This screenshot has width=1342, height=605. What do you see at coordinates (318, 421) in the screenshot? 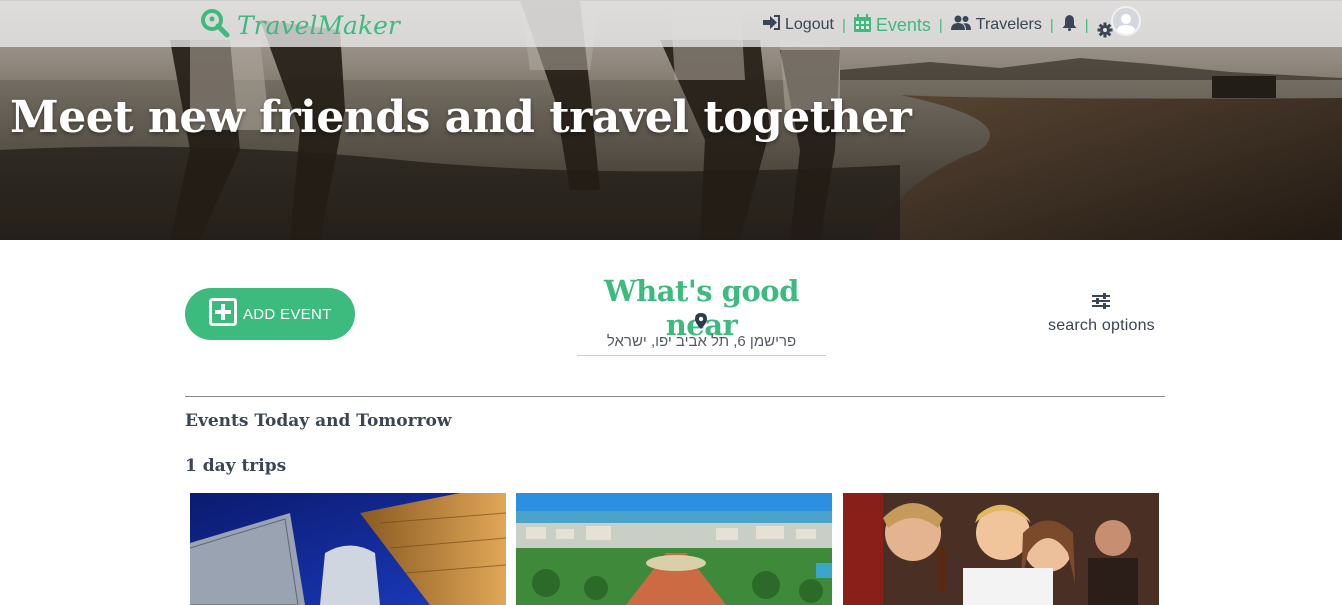
I see `section-heading-today: Events Today and Tomorrow` at bounding box center [318, 421].